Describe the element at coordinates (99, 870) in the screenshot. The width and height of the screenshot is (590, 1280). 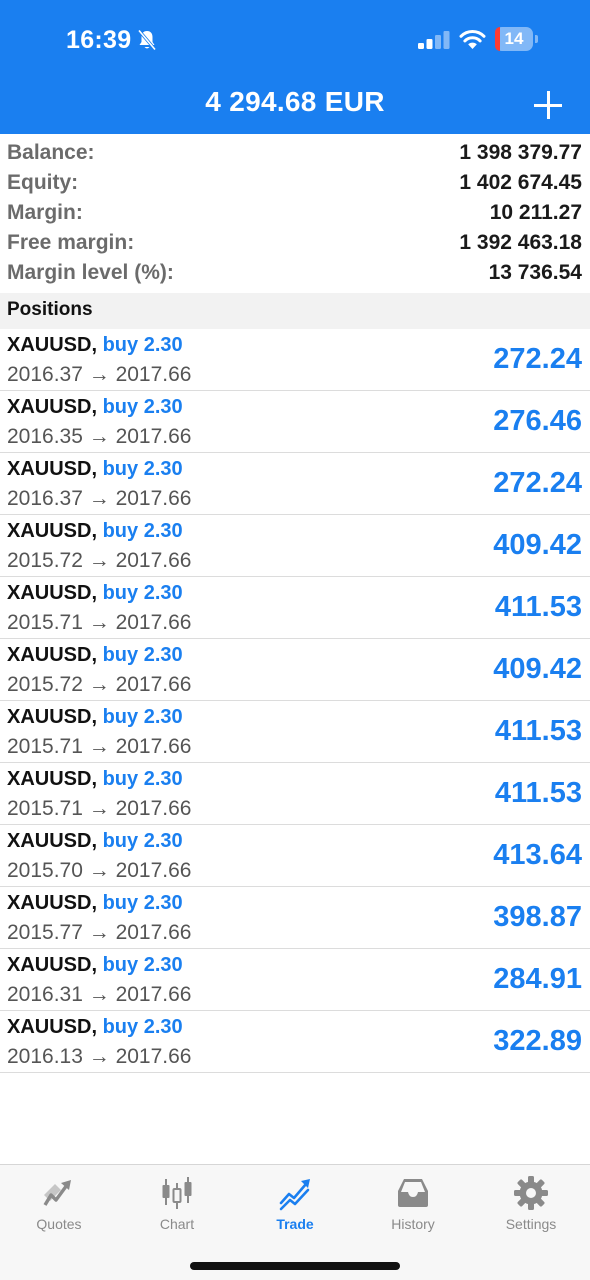
I see `position-prices: 2015.70 → 2017.66` at that location.